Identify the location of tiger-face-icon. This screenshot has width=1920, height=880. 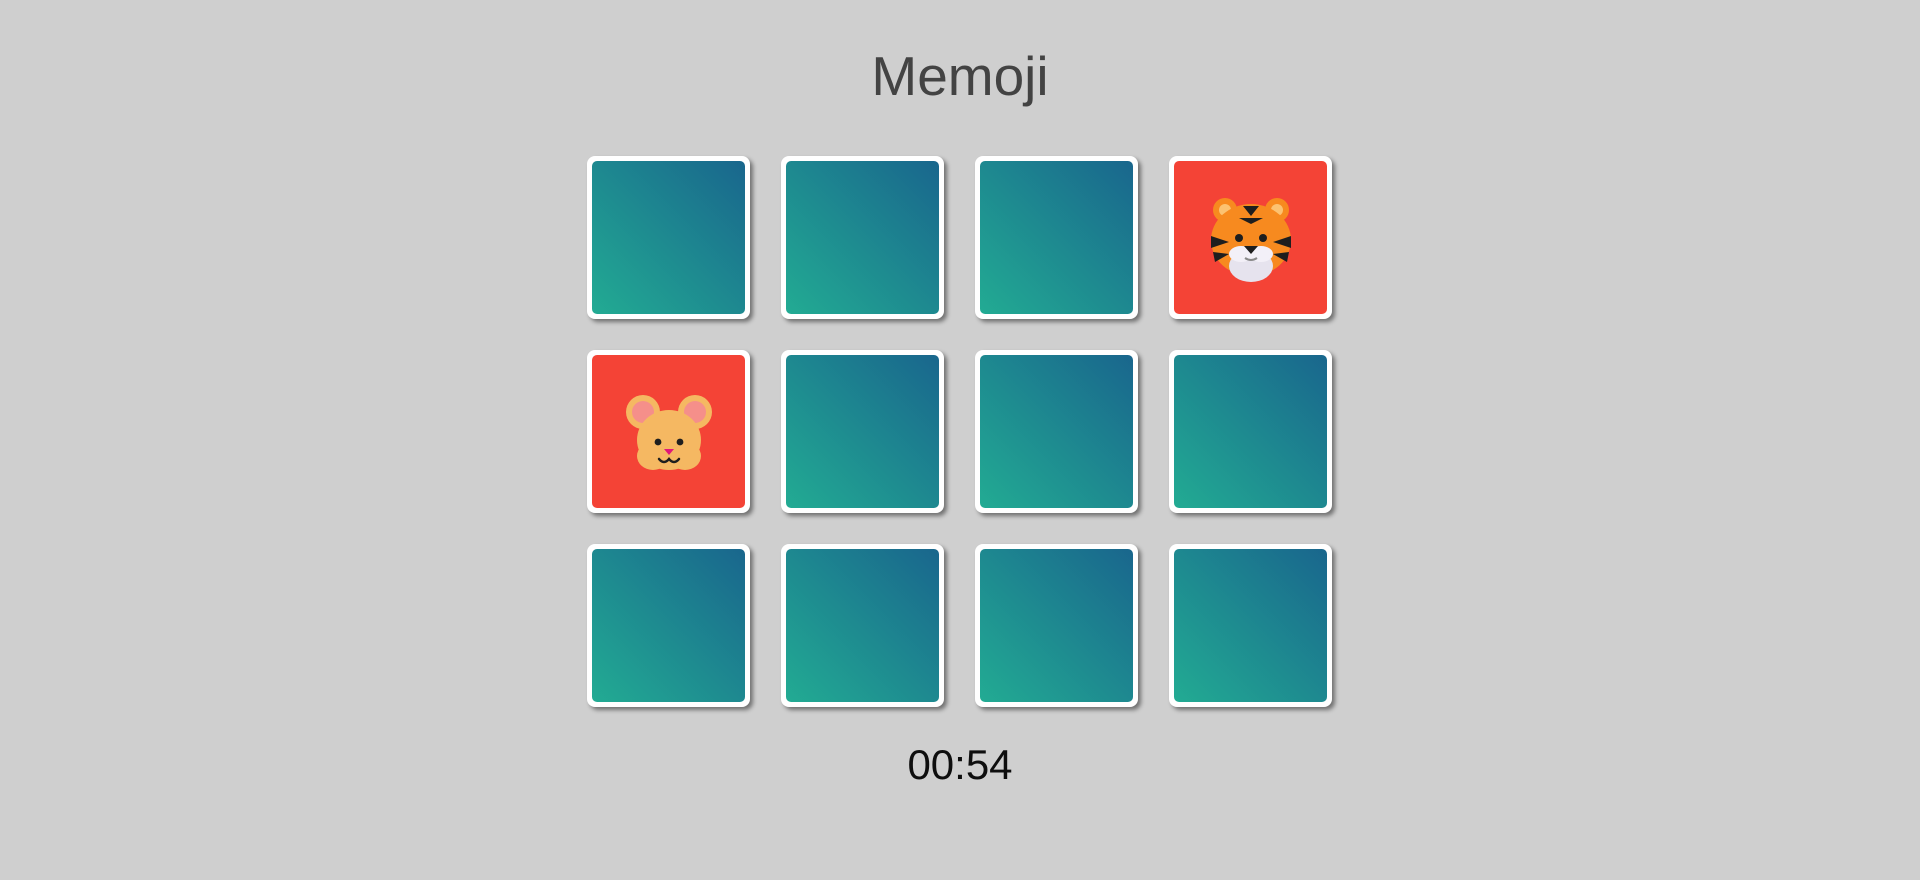
(1251, 238).